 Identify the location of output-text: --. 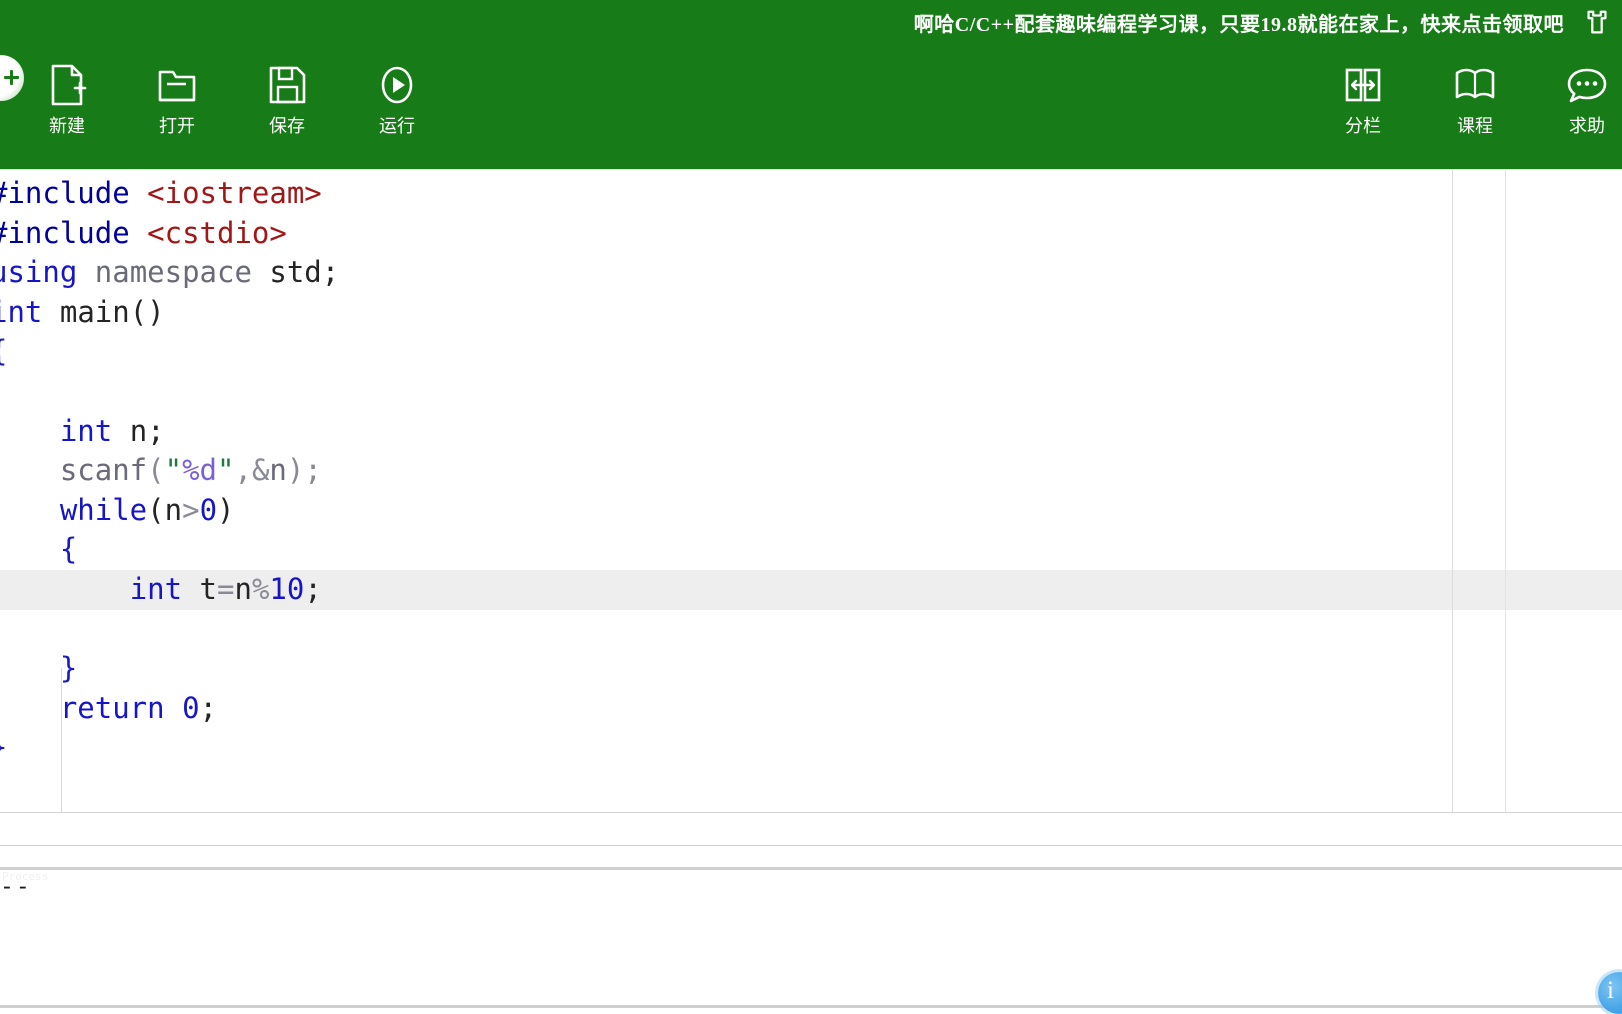
(16, 887).